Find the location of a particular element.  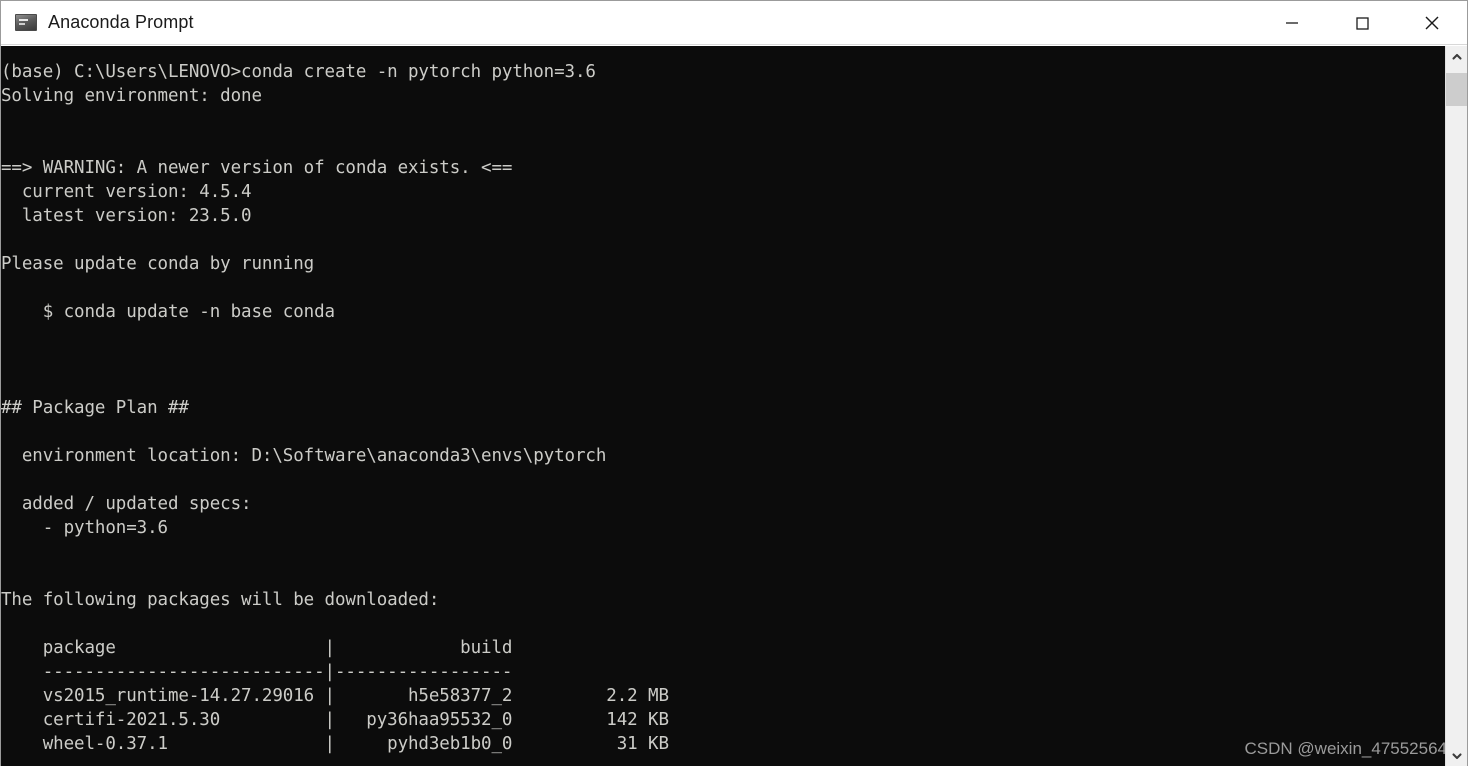

minimize-button is located at coordinates (1292, 23).